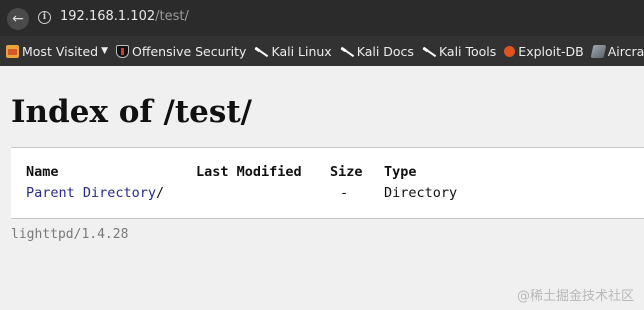 This screenshot has height=310, width=644. What do you see at coordinates (108, 16) in the screenshot?
I see `url-host: 192.168.1.102` at bounding box center [108, 16].